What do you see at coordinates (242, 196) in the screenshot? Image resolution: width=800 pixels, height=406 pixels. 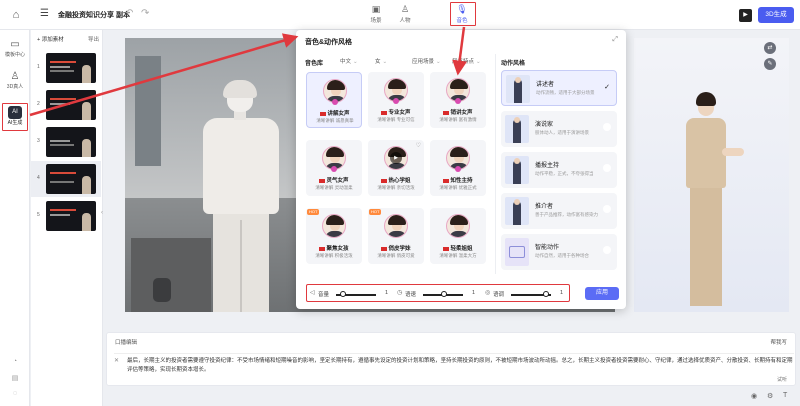 I see `avatar-model` at bounding box center [242, 196].